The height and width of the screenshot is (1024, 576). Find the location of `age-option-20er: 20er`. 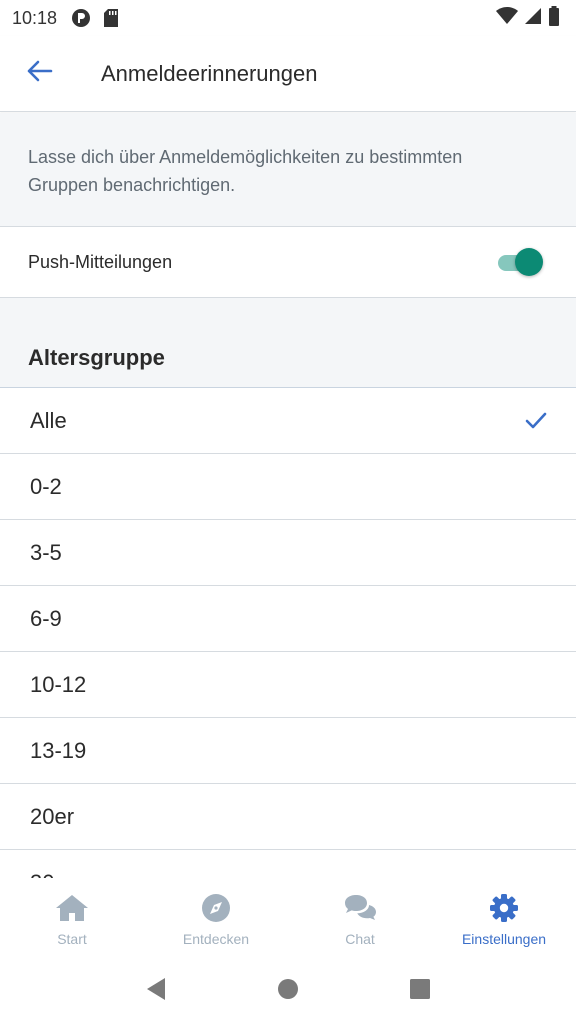

age-option-20er: 20er is located at coordinates (288, 817).